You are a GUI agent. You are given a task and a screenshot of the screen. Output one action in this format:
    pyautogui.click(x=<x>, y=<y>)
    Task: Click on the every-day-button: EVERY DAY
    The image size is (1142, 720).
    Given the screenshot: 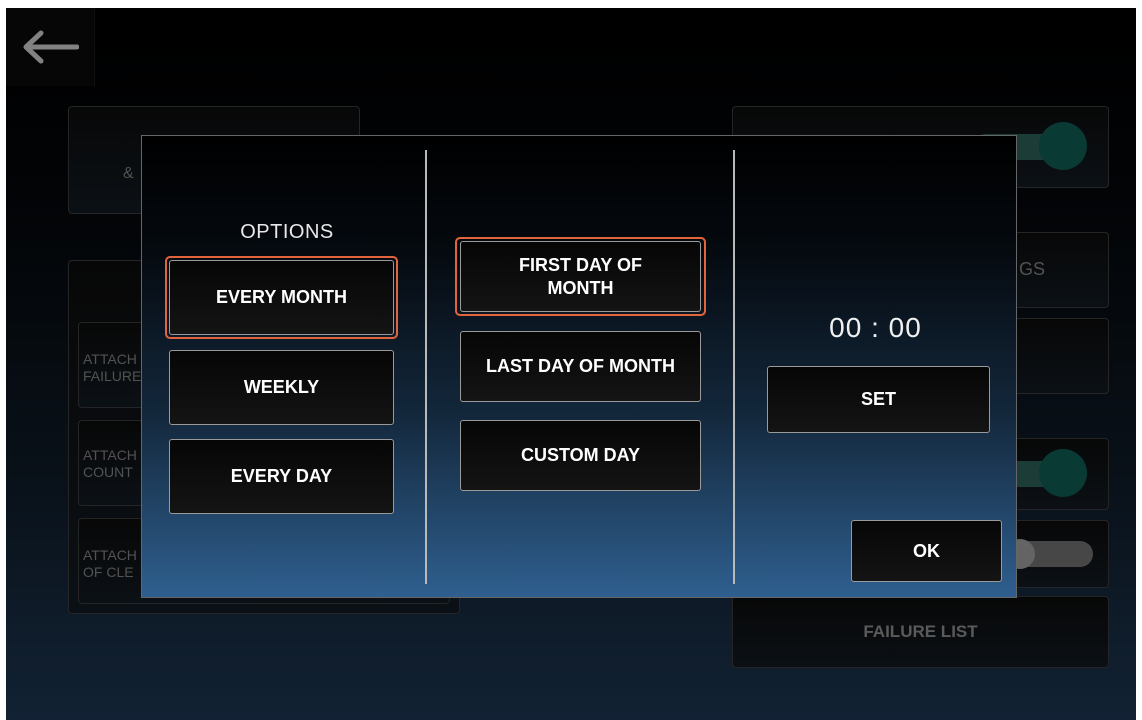 What is the action you would take?
    pyautogui.click(x=281, y=476)
    